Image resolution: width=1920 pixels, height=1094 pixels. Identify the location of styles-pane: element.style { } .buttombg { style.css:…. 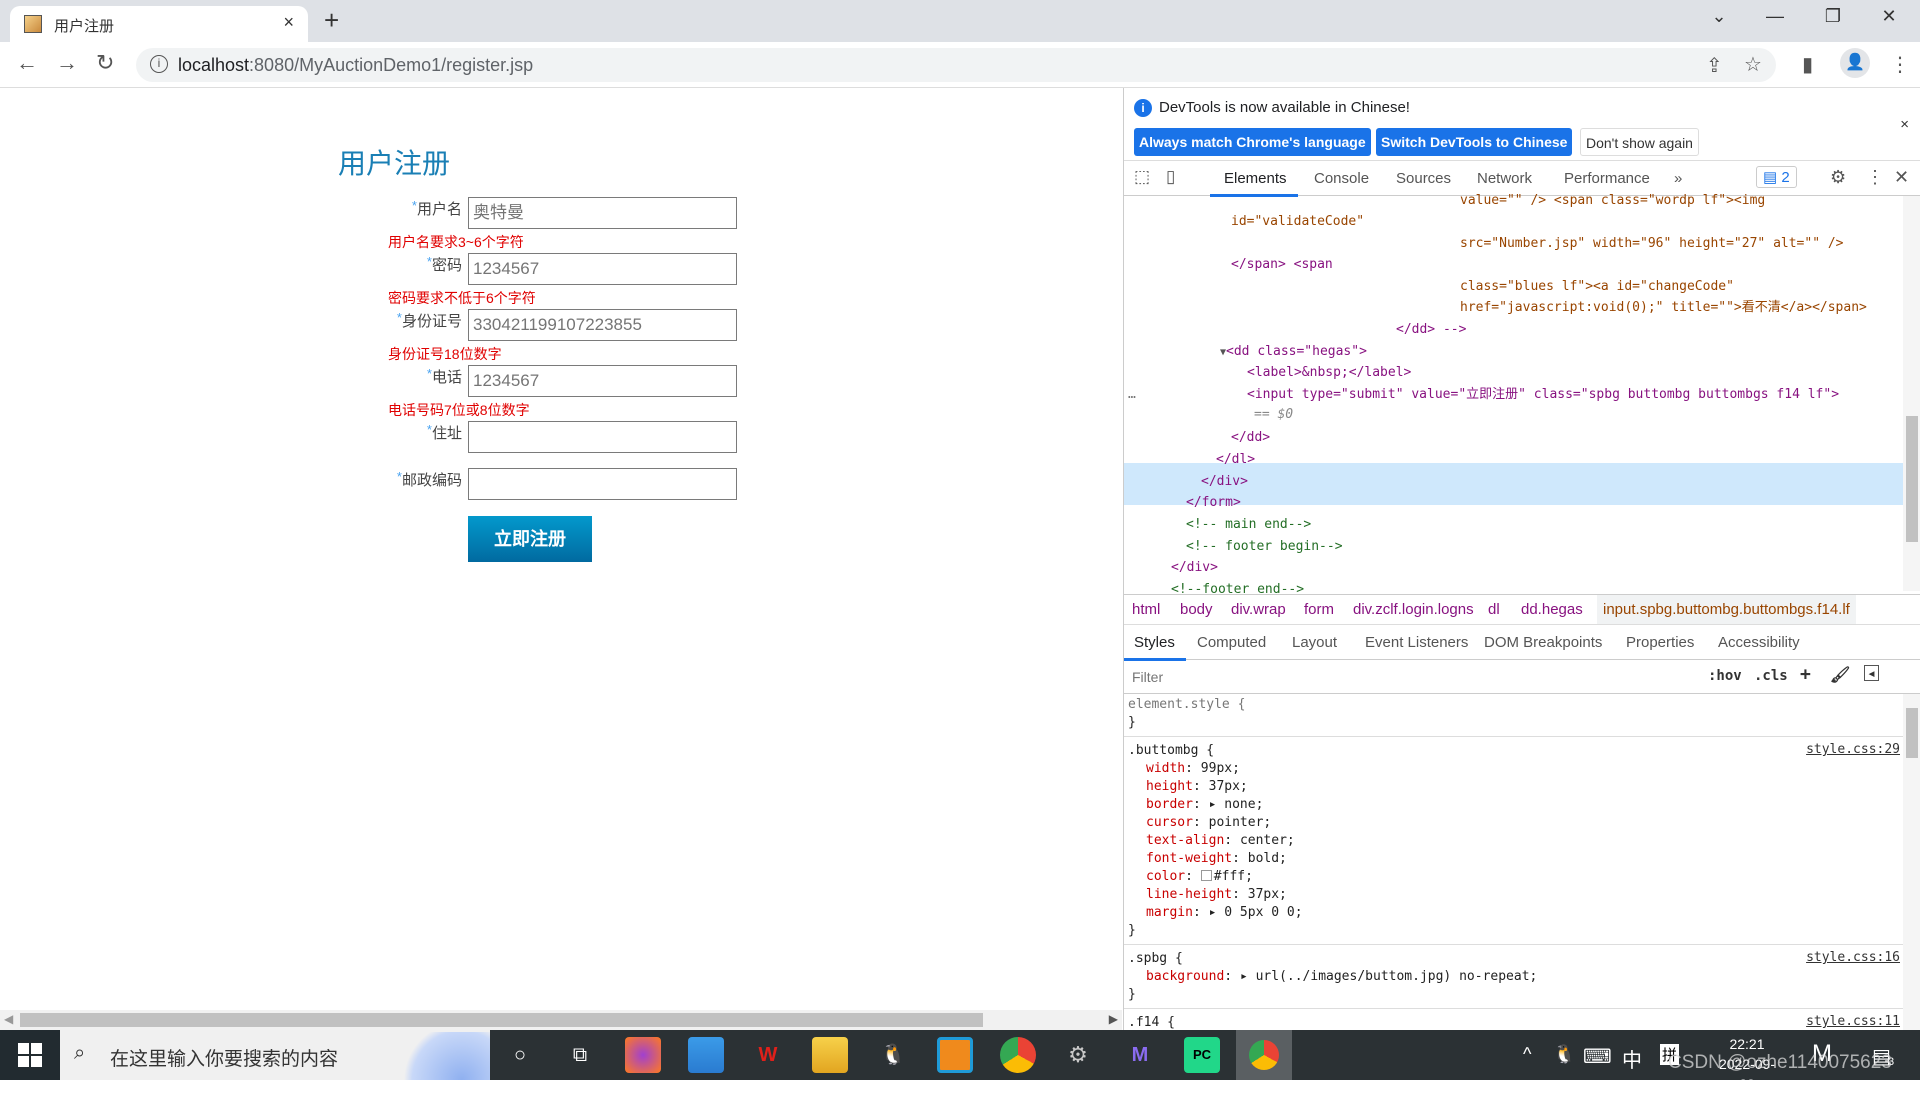
(1514, 862).